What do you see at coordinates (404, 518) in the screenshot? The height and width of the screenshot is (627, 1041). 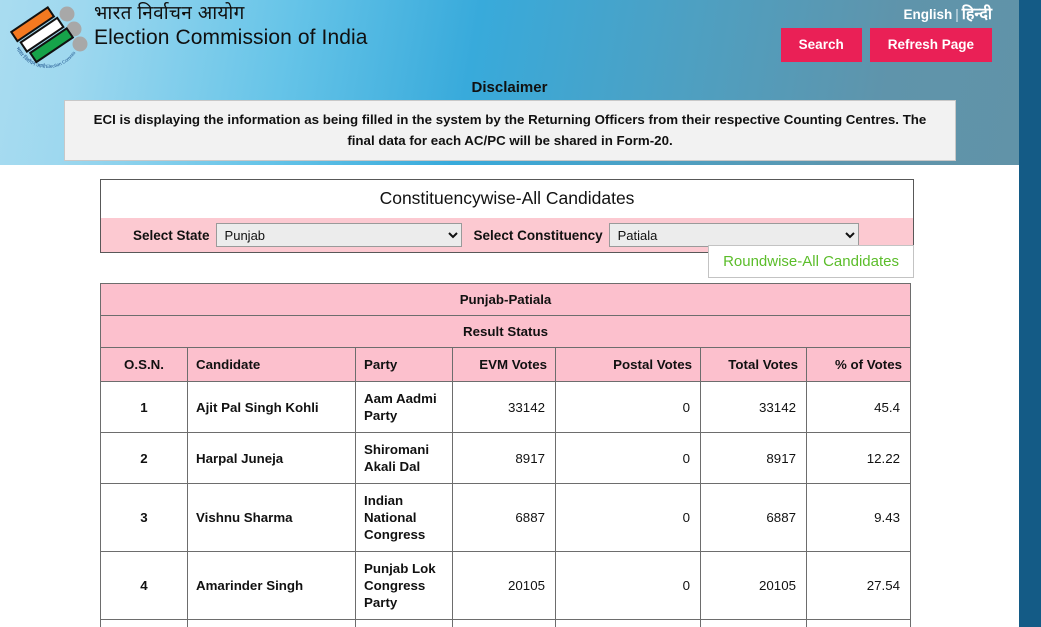 I see `cell-party: Indian National Congress` at bounding box center [404, 518].